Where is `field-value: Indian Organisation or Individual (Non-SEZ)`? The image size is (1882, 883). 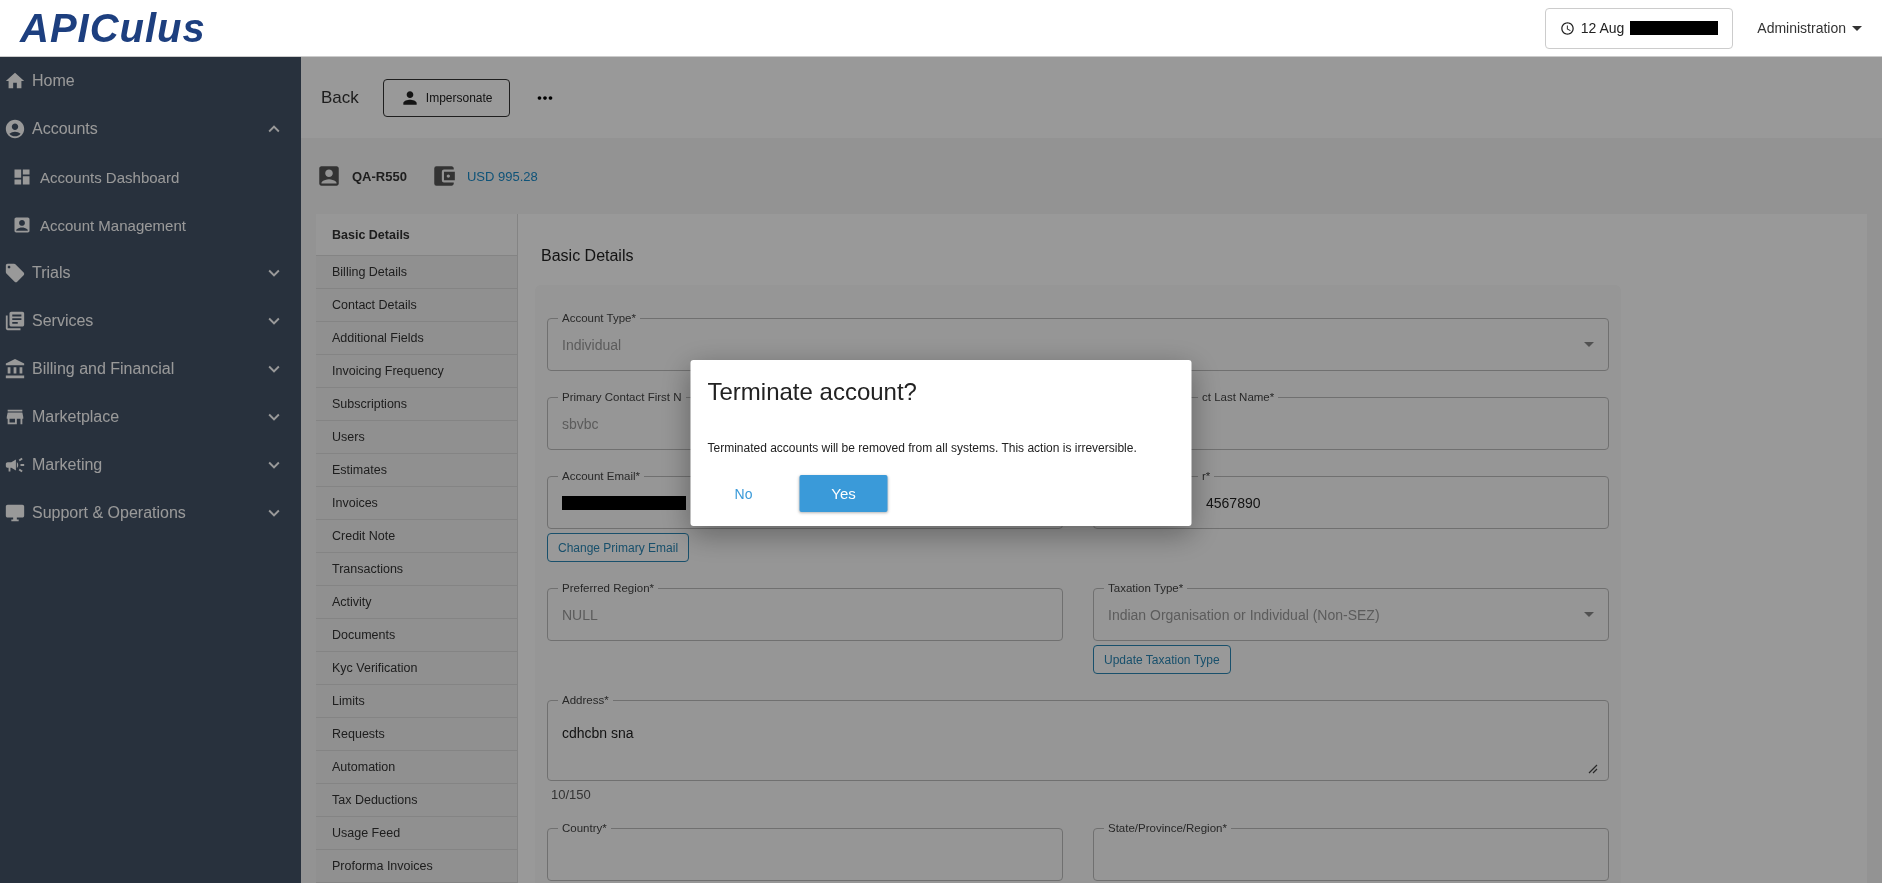 field-value: Indian Organisation or Individual (Non-SEZ) is located at coordinates (1244, 614).